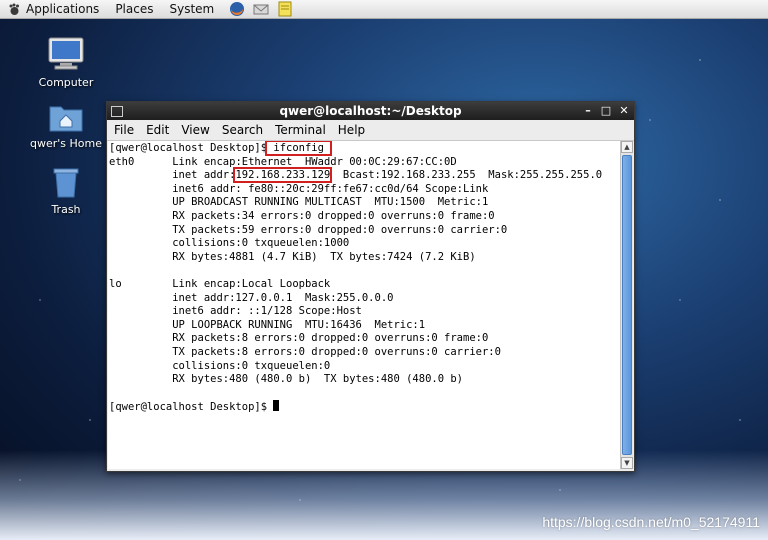 This screenshot has width=768, height=540. What do you see at coordinates (195, 130) in the screenshot?
I see `menu-view: View` at bounding box center [195, 130].